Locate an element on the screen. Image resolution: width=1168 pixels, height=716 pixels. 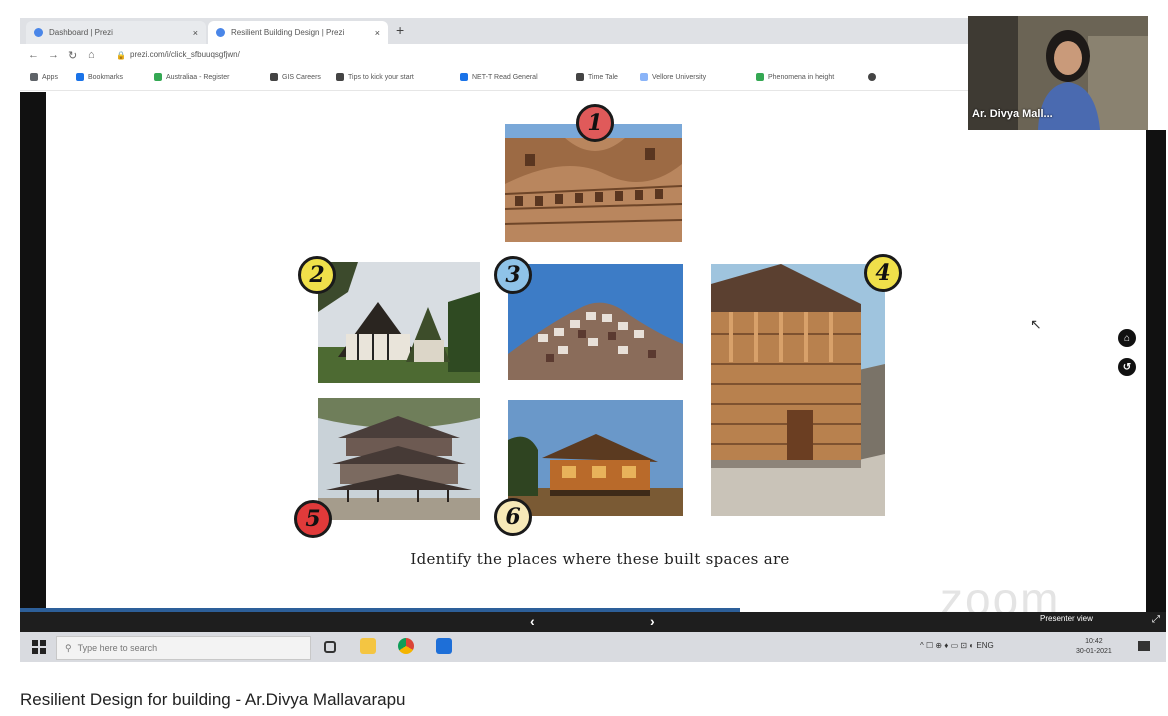
clock-time: 10:42 is located at coordinates (1094, 641).